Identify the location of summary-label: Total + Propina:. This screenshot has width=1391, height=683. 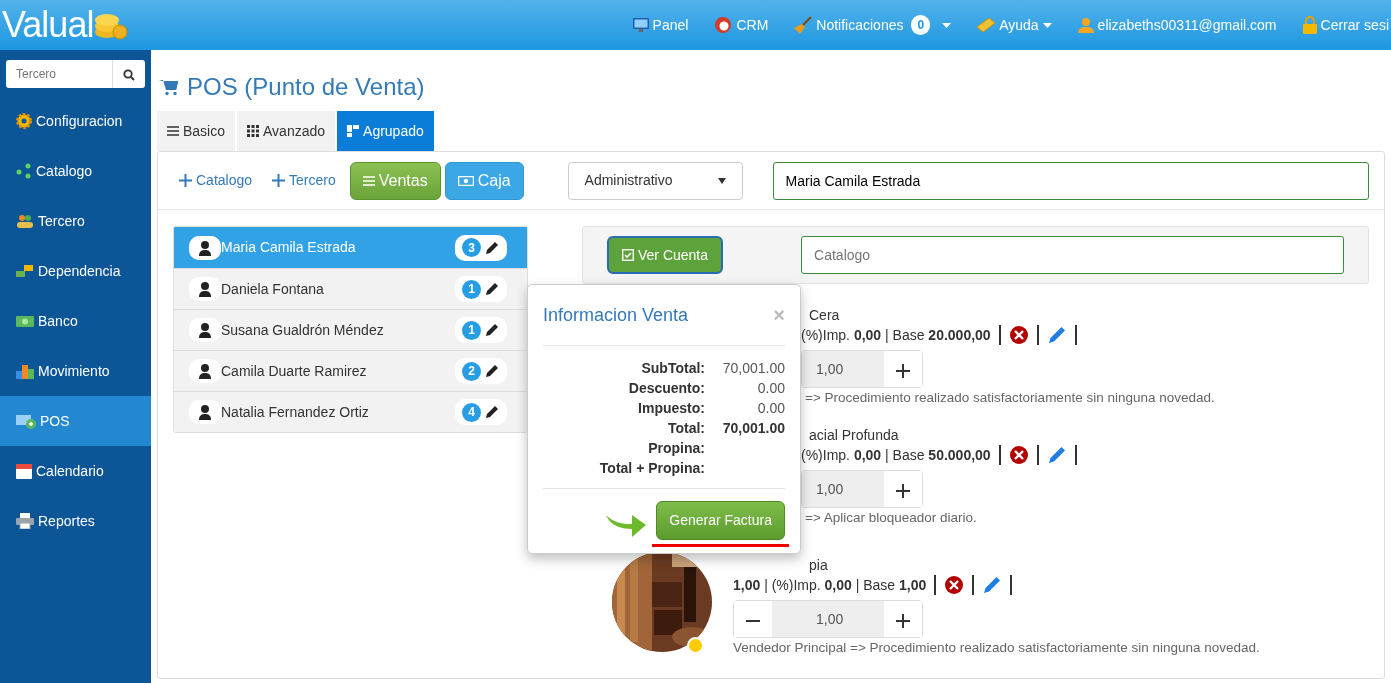
(651, 468).